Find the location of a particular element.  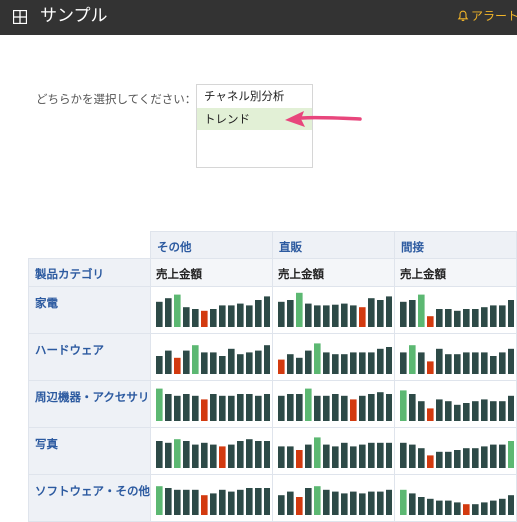

category-row-header: 家電 is located at coordinates (89, 310).